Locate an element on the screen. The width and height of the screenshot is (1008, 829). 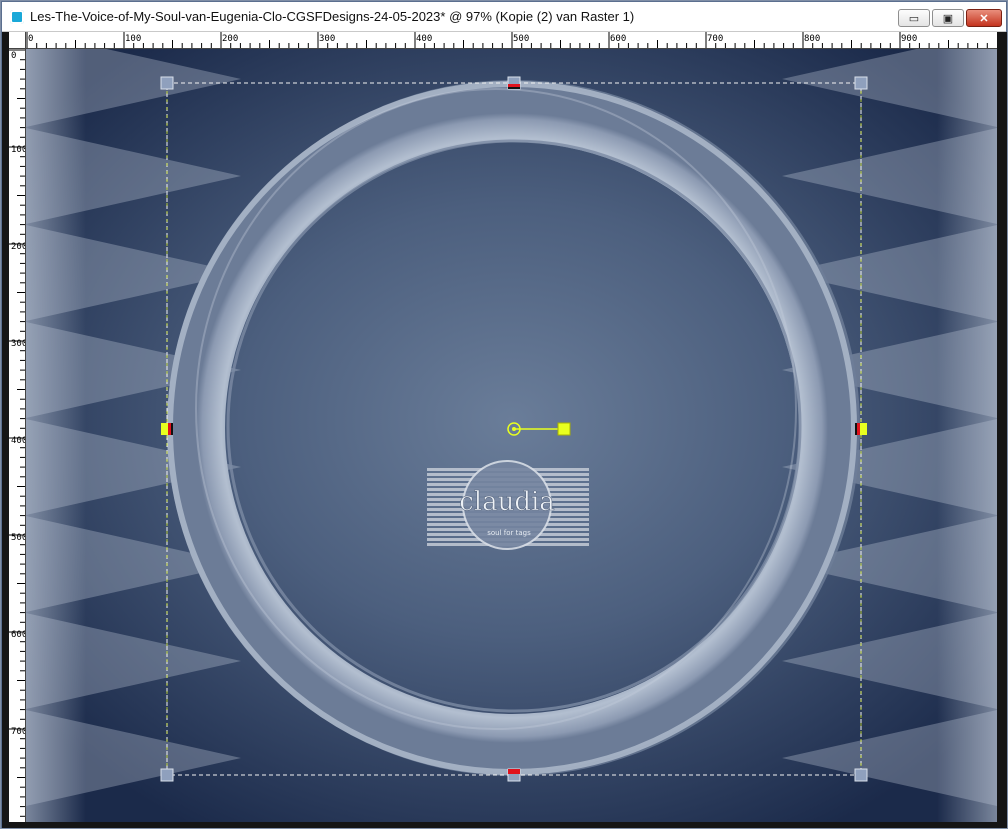
edge-handle-left is located at coordinates (167, 429).